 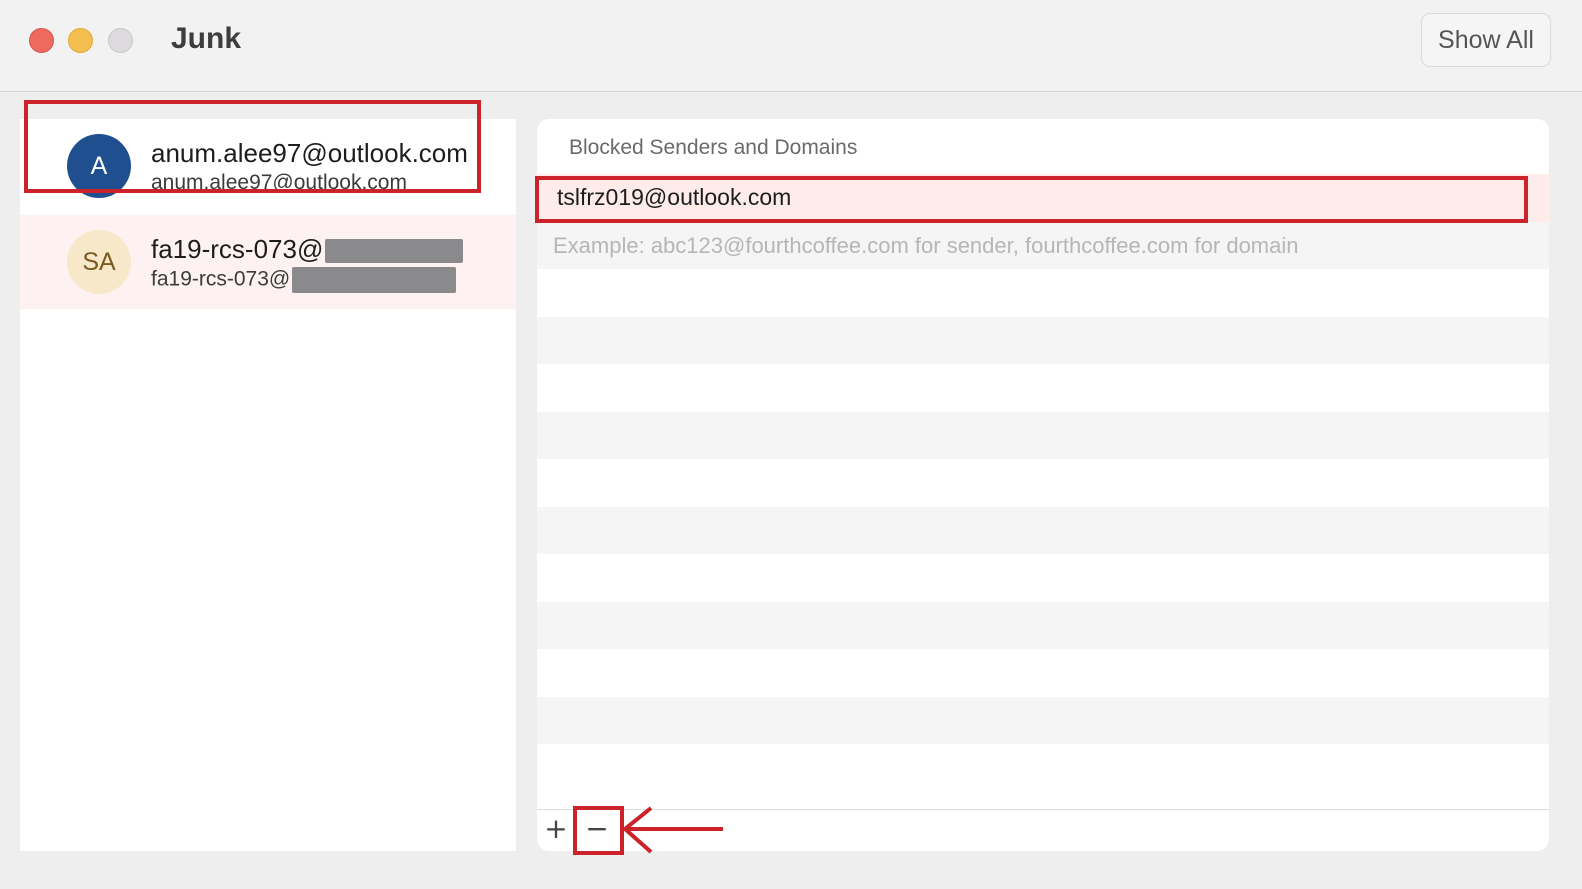 I want to click on account-email: anum.alee97@outlook.com, so click(x=279, y=182).